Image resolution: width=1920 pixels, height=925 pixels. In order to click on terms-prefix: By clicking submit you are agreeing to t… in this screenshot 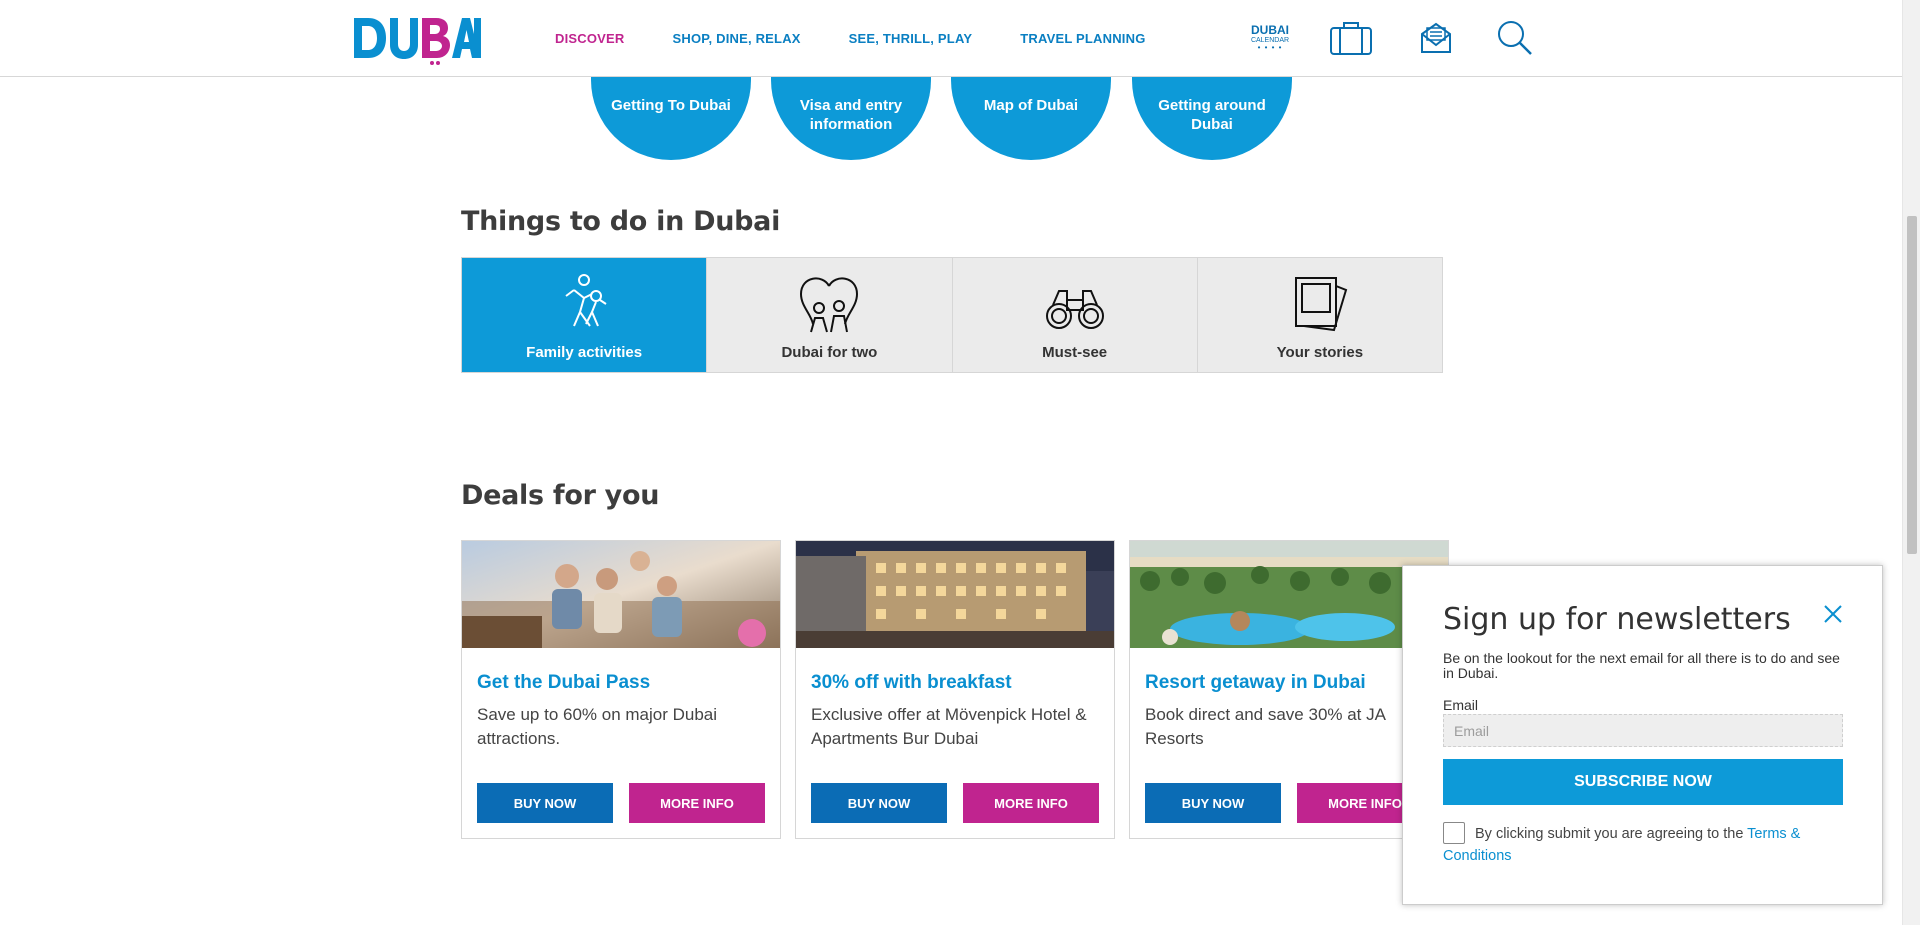, I will do `click(1611, 834)`.